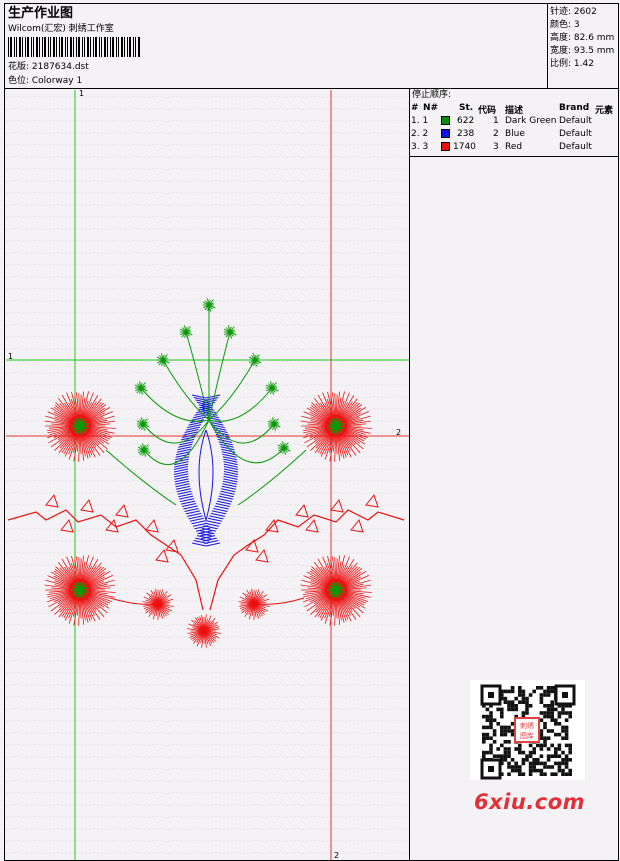 Image resolution: width=620 pixels, height=861 pixels. What do you see at coordinates (398, 432) in the screenshot?
I see `guide-label-h2: 2` at bounding box center [398, 432].